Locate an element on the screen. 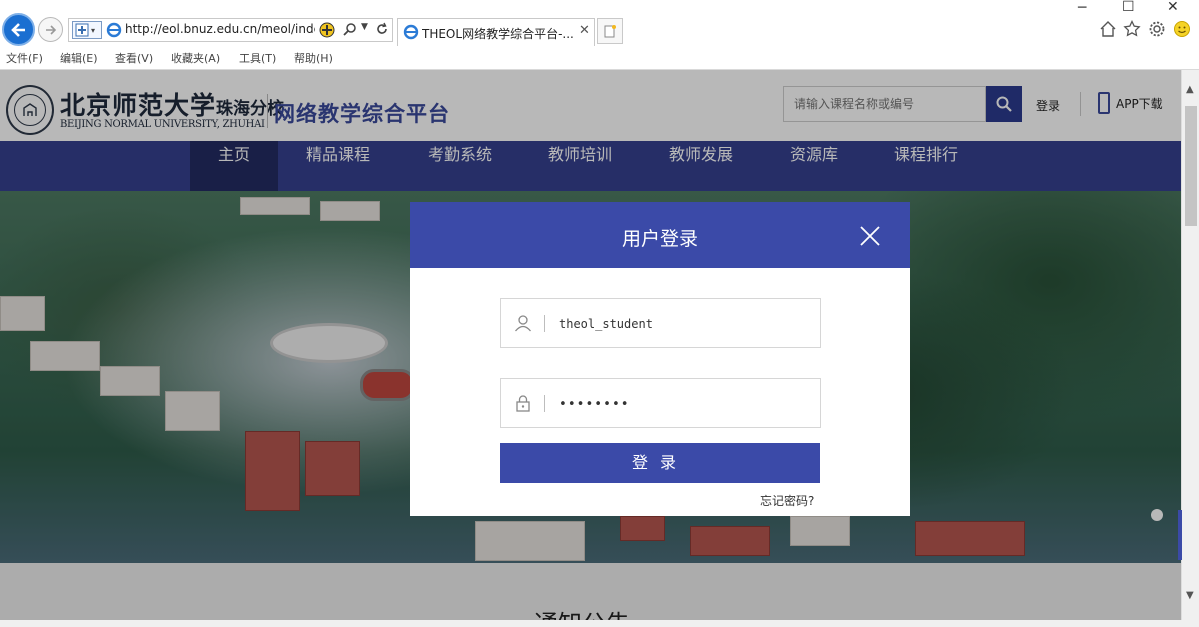 Image resolution: width=1199 pixels, height=627 pixels. arrow-right-icon is located at coordinates (50, 29).